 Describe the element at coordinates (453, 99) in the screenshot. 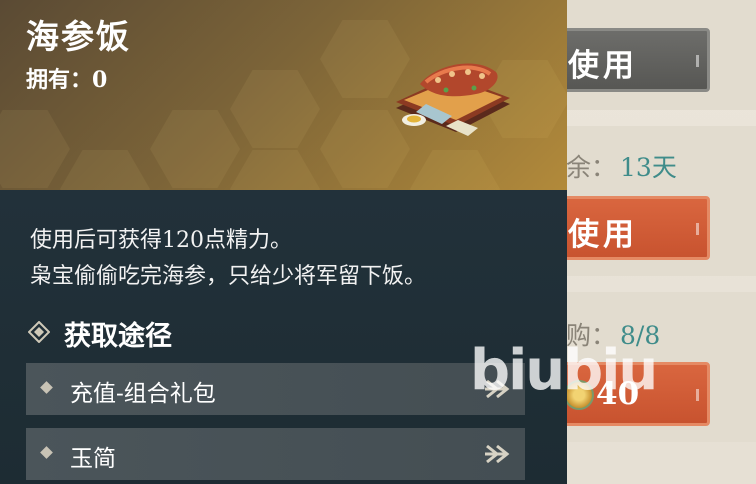

I see `sea-cucumber-rice-dish-icon` at that location.